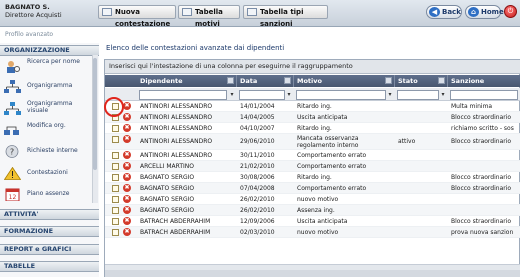 The width and height of the screenshot is (520, 277). I want to click on column-header-dipendente: Dipendente, so click(187, 81).